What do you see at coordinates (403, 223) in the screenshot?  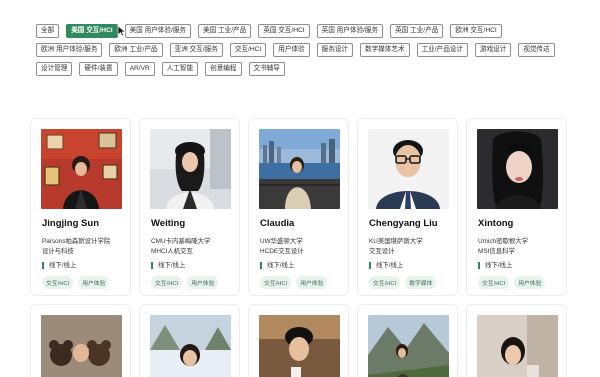 I see `mentor-name: Chengyang Liu` at bounding box center [403, 223].